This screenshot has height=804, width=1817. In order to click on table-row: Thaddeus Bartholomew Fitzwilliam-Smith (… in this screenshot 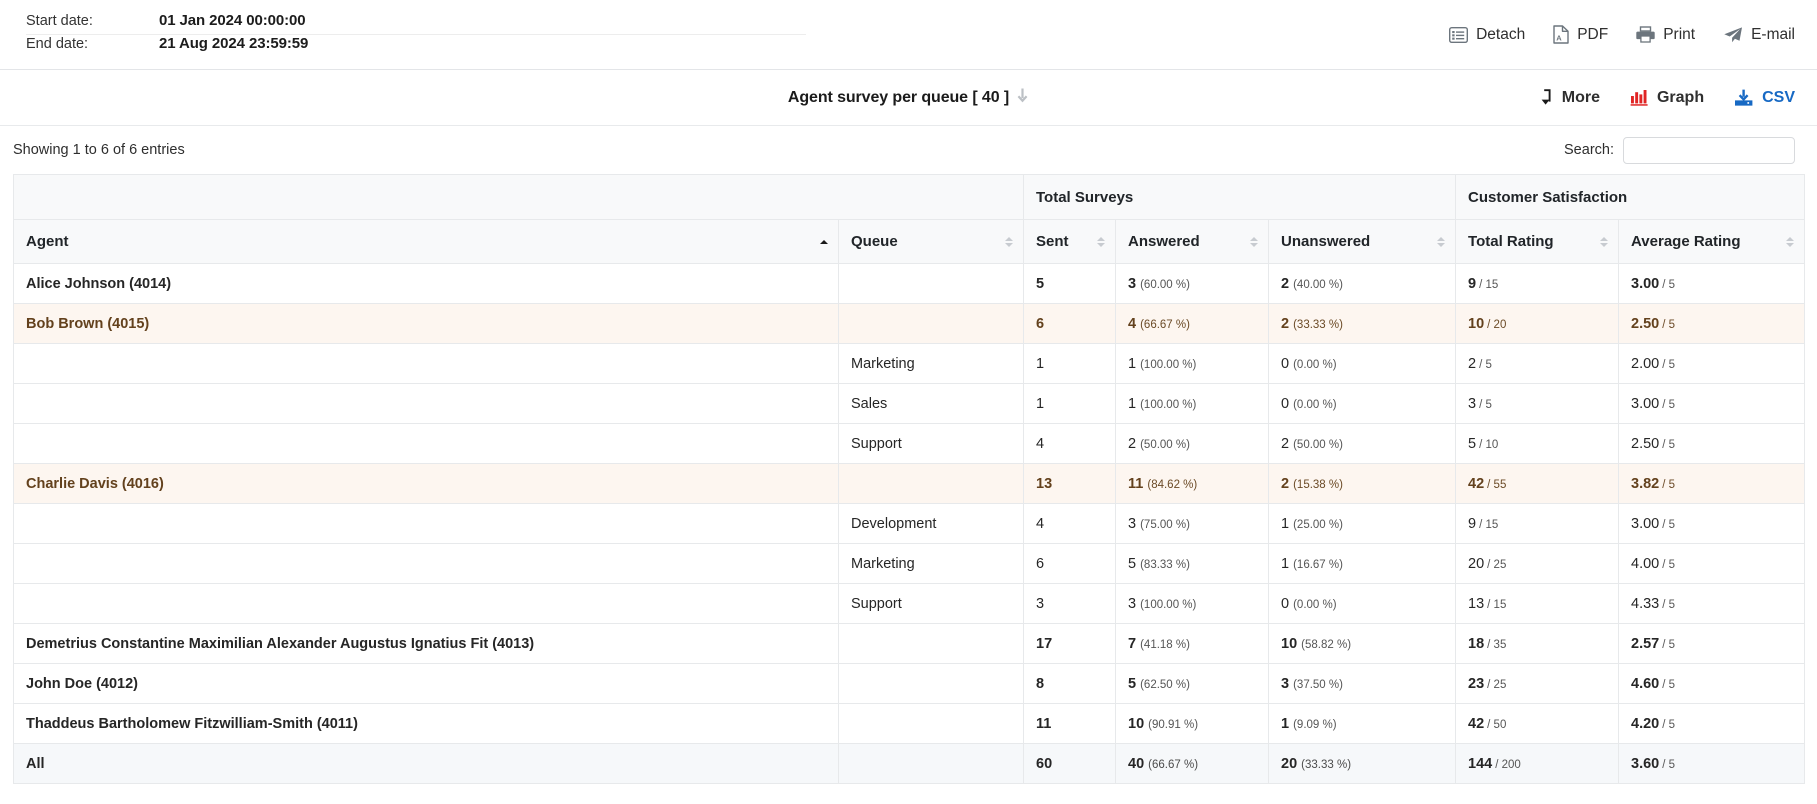, I will do `click(909, 723)`.